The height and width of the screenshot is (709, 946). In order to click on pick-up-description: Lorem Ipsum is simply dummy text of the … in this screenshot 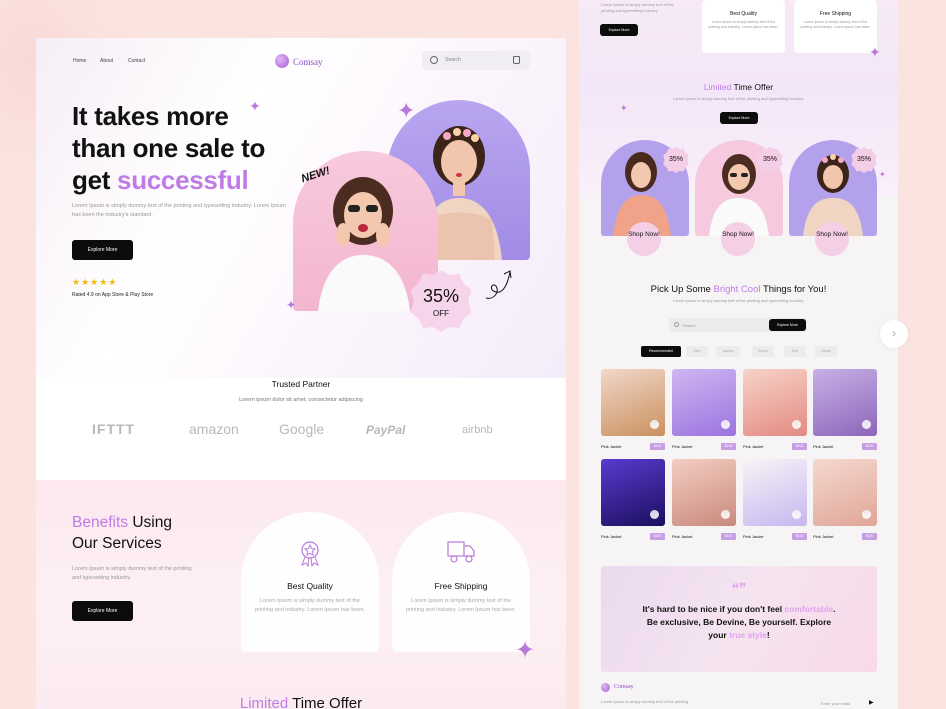, I will do `click(738, 300)`.